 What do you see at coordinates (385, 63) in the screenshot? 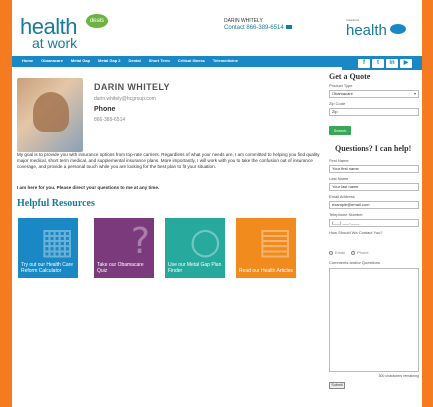
I see `social-icons: f t in ▶` at bounding box center [385, 63].